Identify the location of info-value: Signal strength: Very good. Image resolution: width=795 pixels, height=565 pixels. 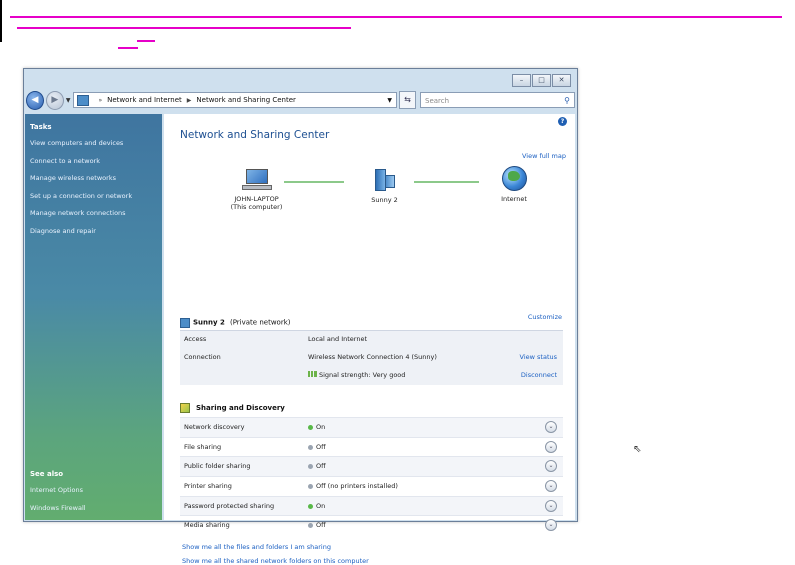
(356, 375).